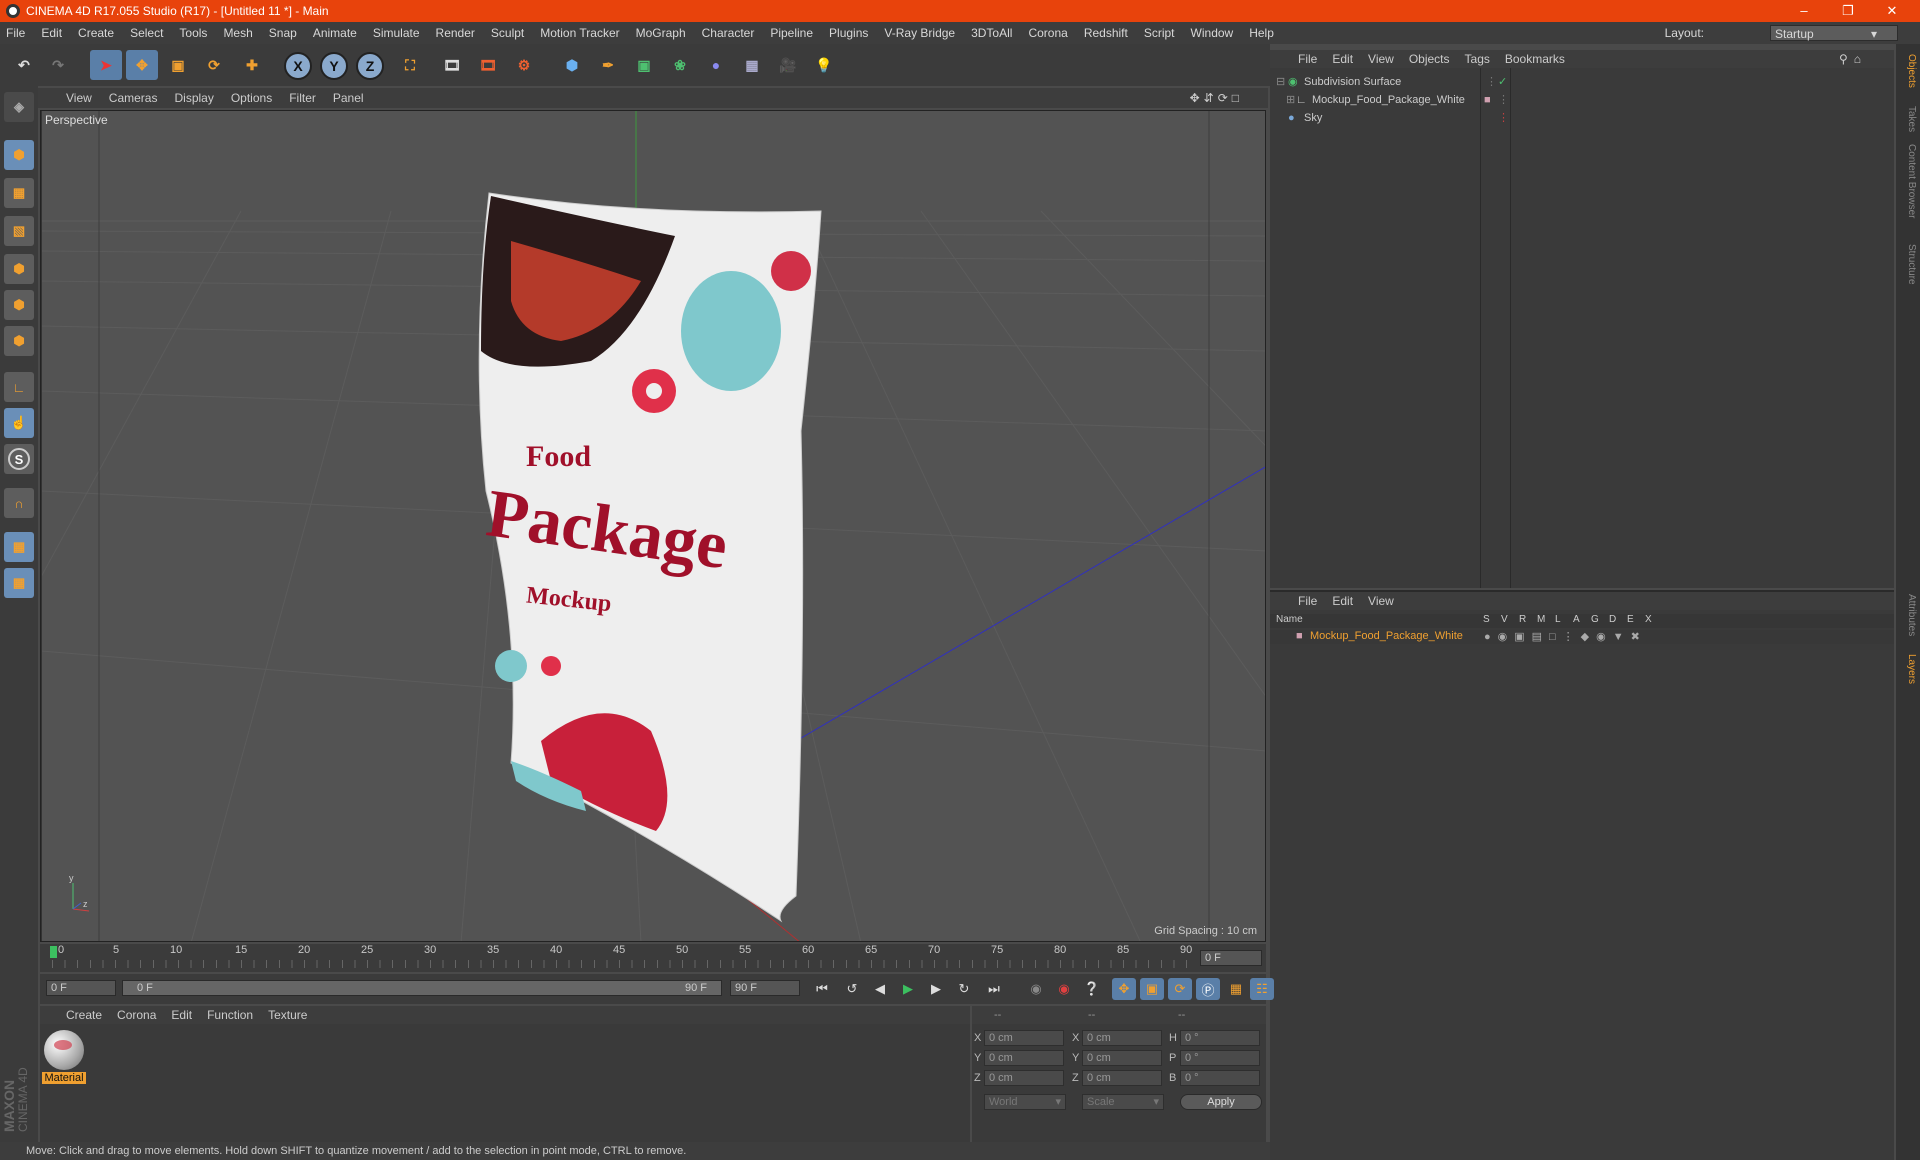 This screenshot has width=1920, height=1160. What do you see at coordinates (1124, 989) in the screenshot?
I see `key-position-icon: ✥` at bounding box center [1124, 989].